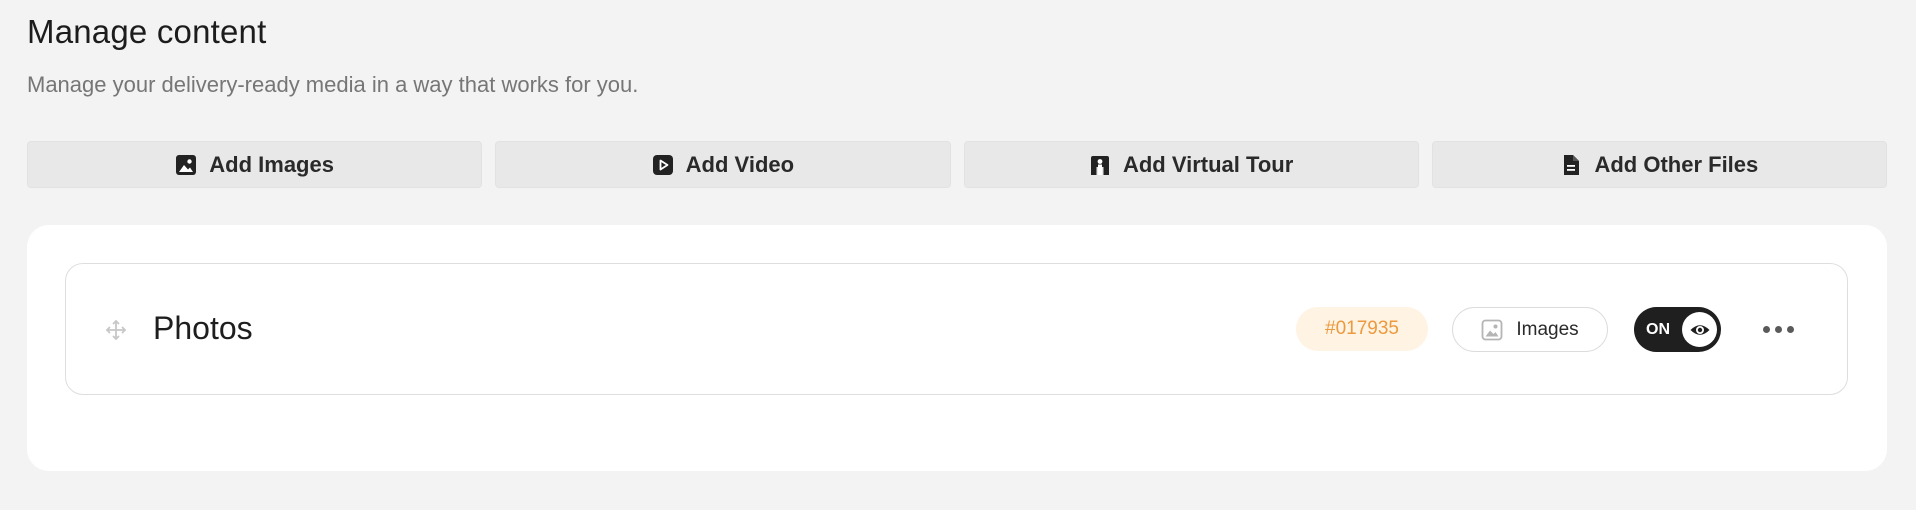 The height and width of the screenshot is (510, 1916). I want to click on add-video-button: Add Video, so click(723, 164).